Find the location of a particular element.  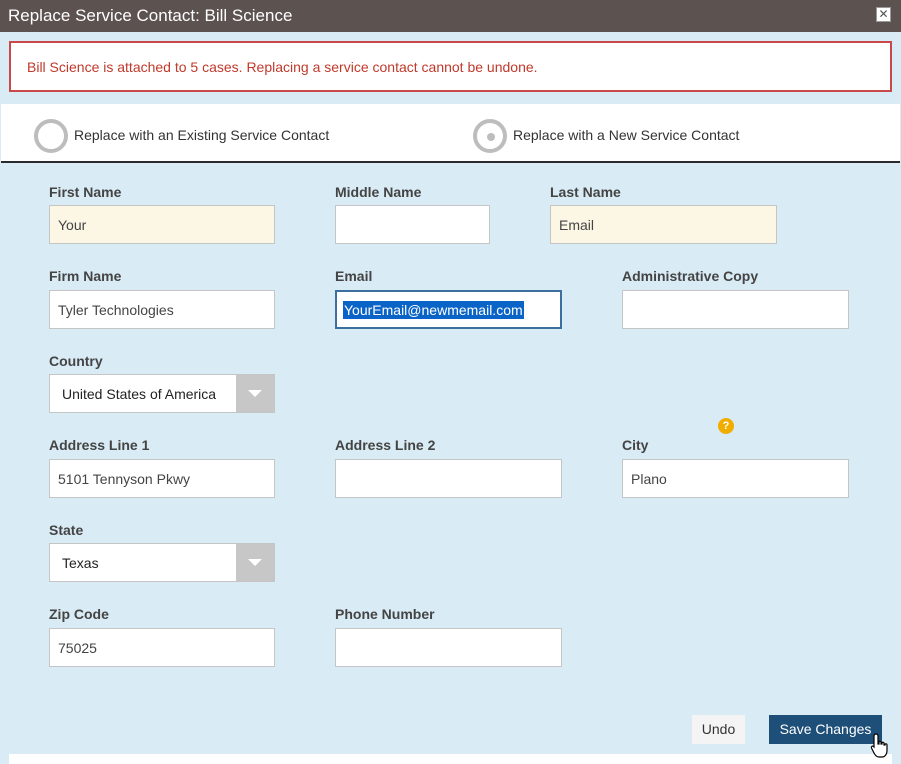

dialog-title-bar: Replace Service Contact: Bill Science ✕ is located at coordinates (450, 16).